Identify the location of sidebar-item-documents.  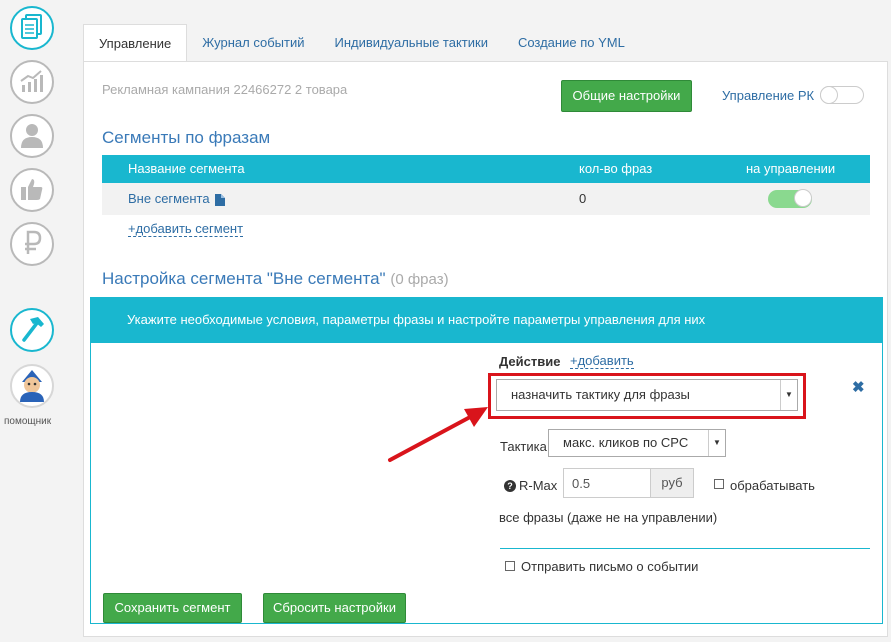
(32, 28).